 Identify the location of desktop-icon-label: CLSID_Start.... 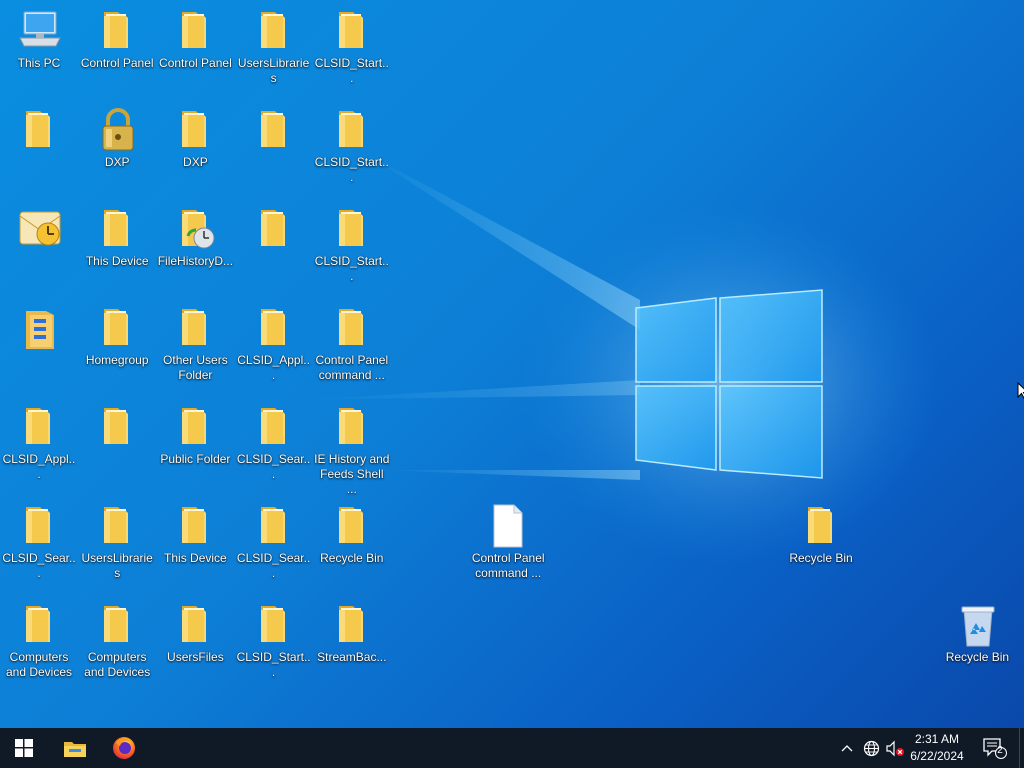
(273, 664).